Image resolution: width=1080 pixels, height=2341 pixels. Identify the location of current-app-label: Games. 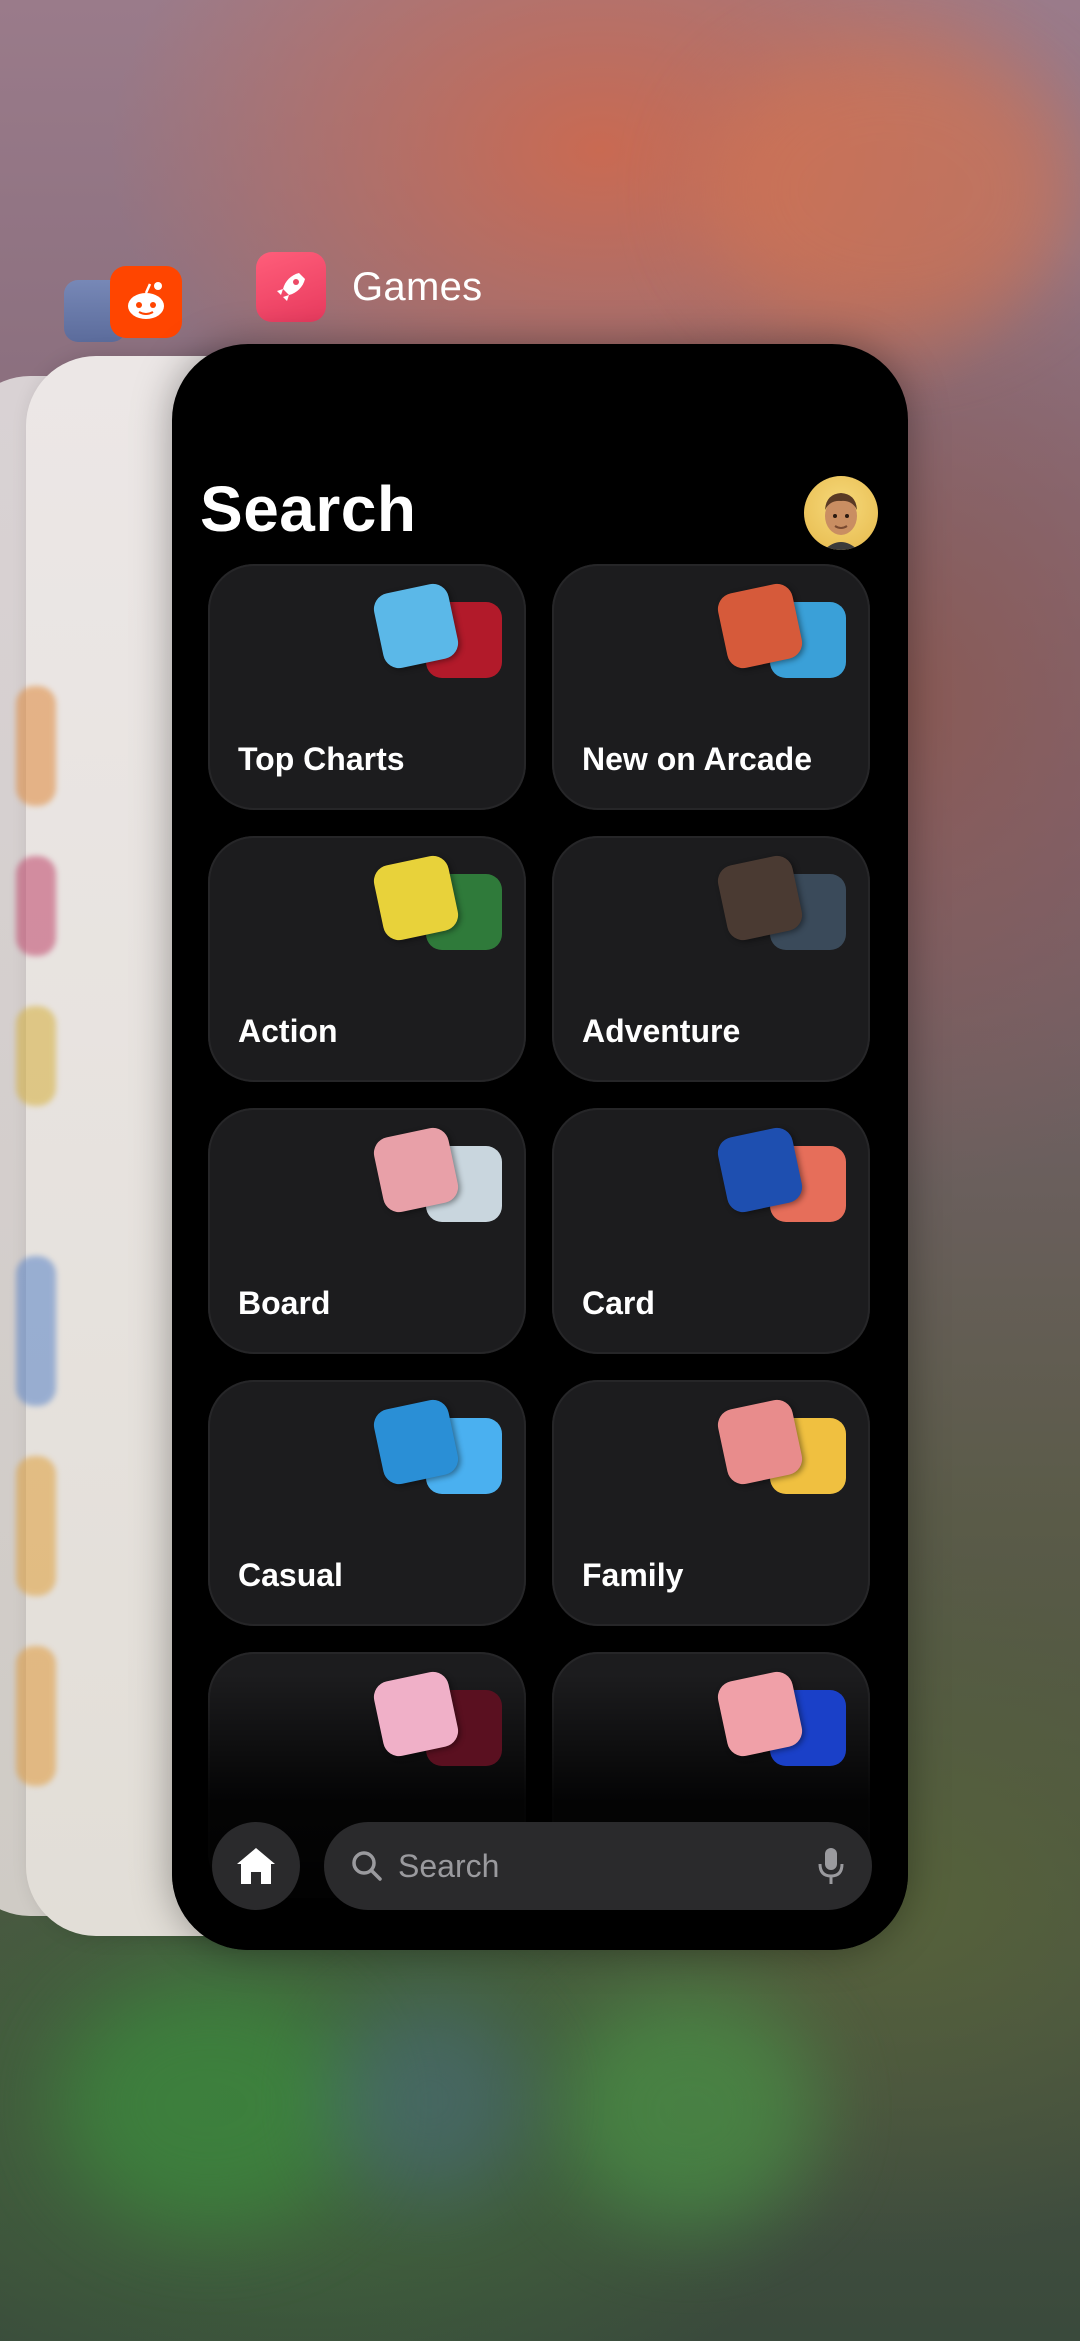
(369, 287).